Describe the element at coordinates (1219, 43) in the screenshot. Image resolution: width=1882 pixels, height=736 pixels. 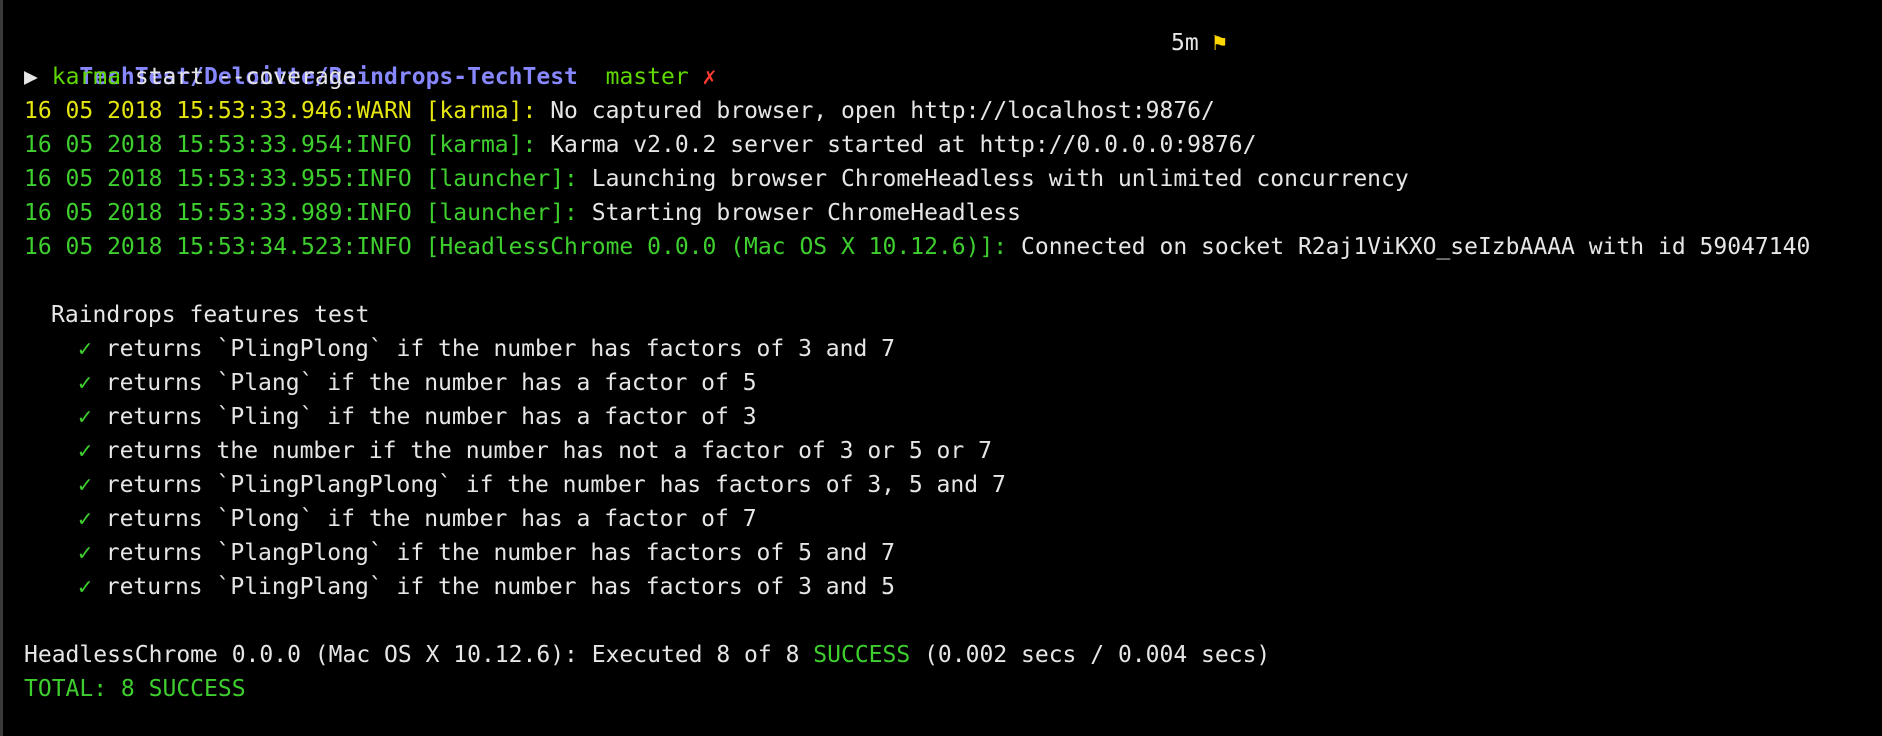
I see `flag-icon: ⚑` at that location.